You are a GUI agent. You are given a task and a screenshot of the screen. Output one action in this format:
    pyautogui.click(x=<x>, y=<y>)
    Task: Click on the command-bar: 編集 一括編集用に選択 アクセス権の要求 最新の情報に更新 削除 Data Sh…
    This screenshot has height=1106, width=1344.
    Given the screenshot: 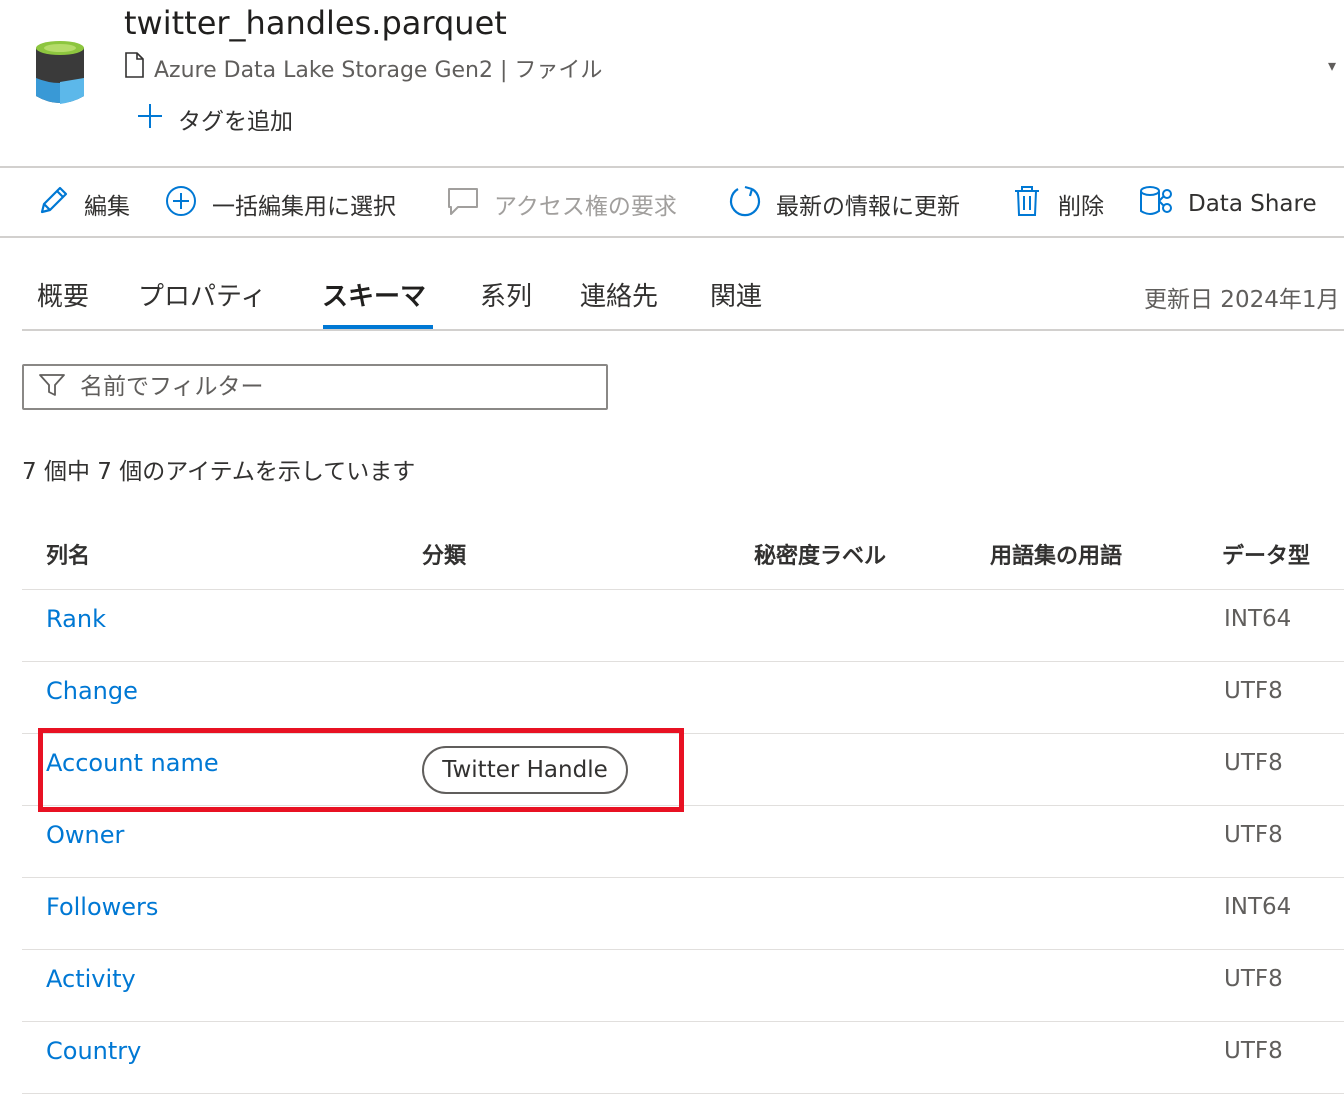 What is the action you would take?
    pyautogui.click(x=672, y=202)
    